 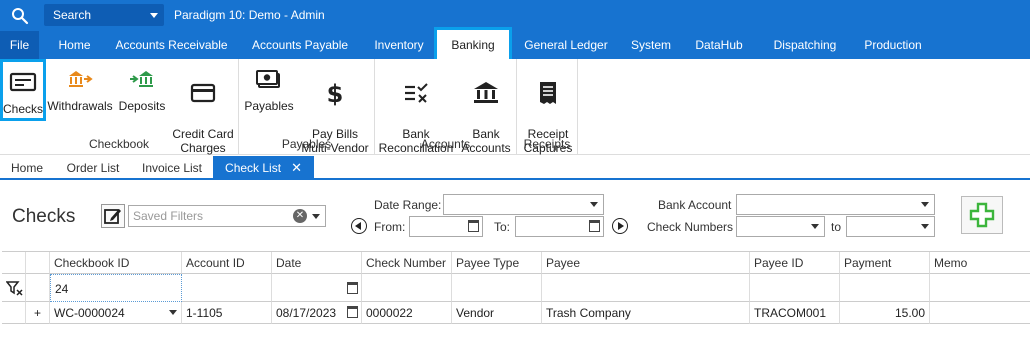 What do you see at coordinates (116, 288) in the screenshot?
I see `checkbook-id-filter-input: 24` at bounding box center [116, 288].